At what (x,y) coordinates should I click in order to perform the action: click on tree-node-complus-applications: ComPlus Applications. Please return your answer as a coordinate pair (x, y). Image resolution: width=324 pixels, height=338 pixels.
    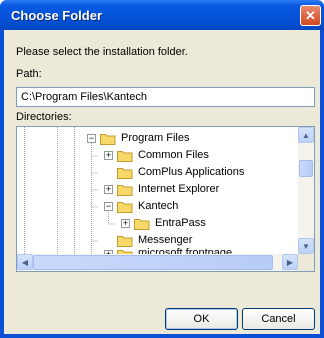
    Looking at the image, I should click on (157, 172).